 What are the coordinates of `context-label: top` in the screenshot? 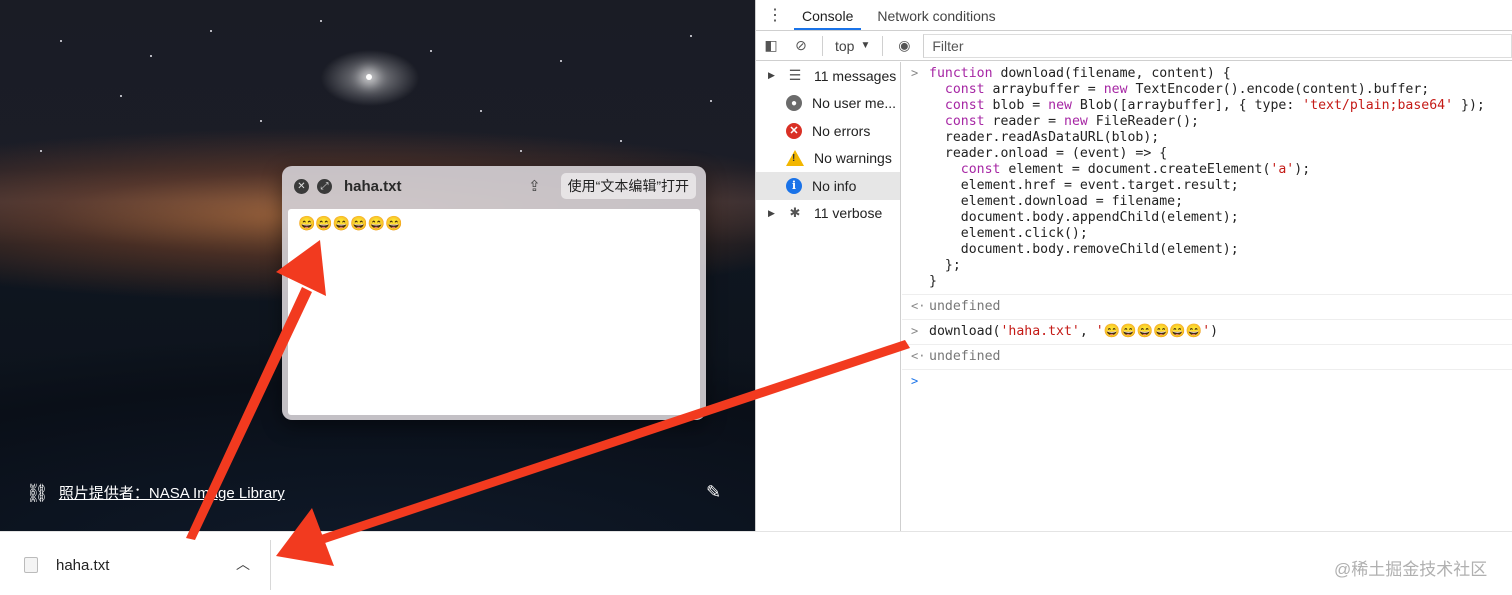 It's located at (845, 45).